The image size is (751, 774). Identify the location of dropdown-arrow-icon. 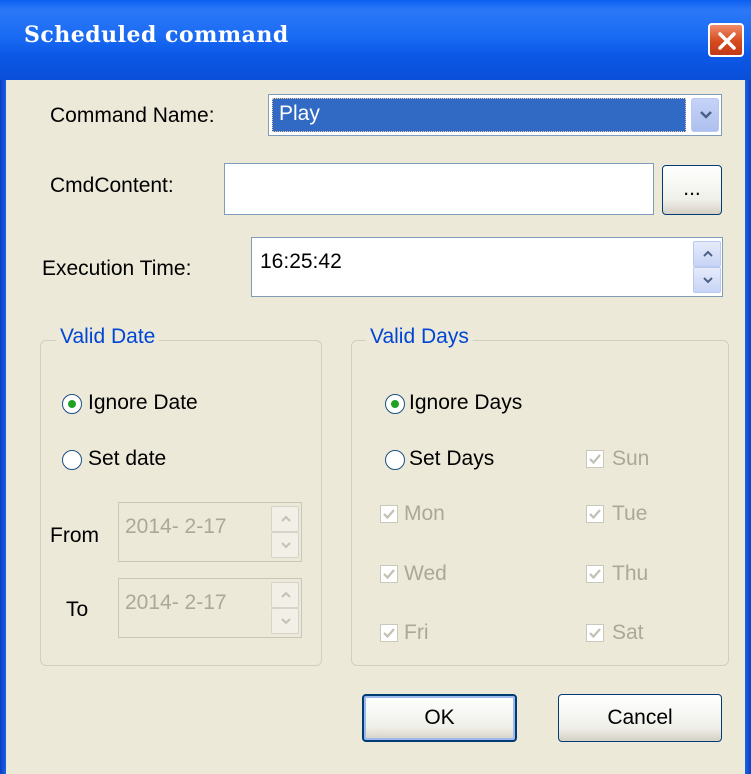
(706, 115).